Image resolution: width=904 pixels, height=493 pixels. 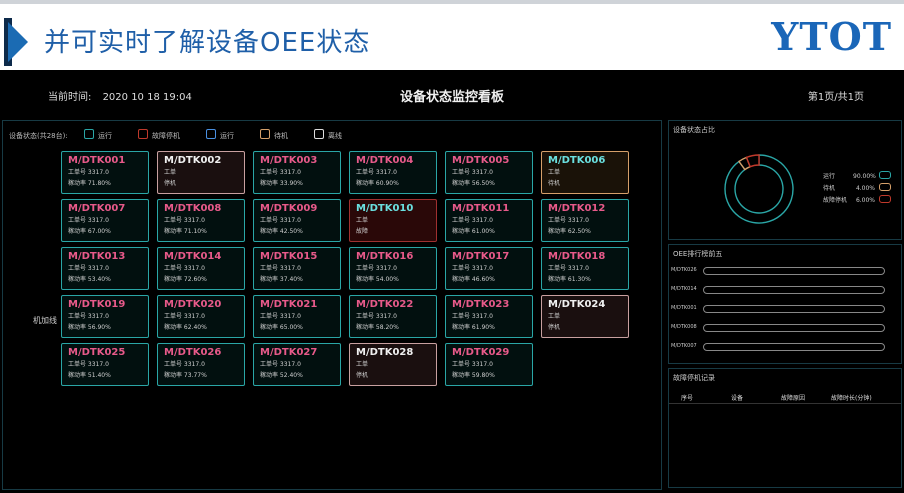 I want to click on device-id: M/DTK022, so click(x=385, y=304).